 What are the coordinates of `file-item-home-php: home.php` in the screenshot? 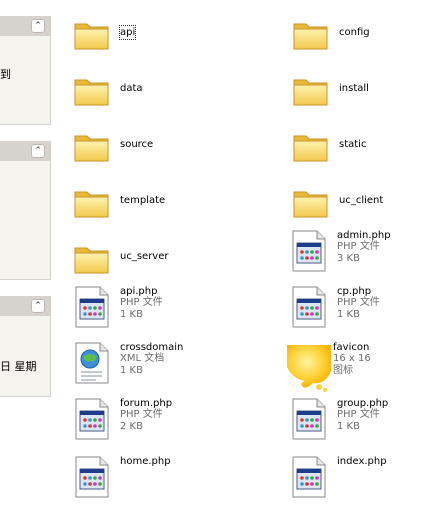 It's located at (157, 481).